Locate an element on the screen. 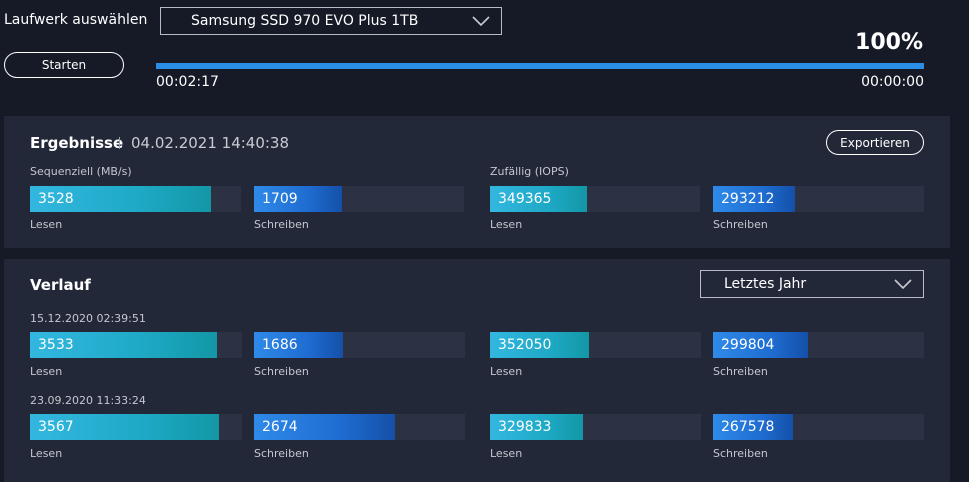 Image resolution: width=969 pixels, height=482 pixels. random-label: Zufällig (IOPS) is located at coordinates (529, 171).